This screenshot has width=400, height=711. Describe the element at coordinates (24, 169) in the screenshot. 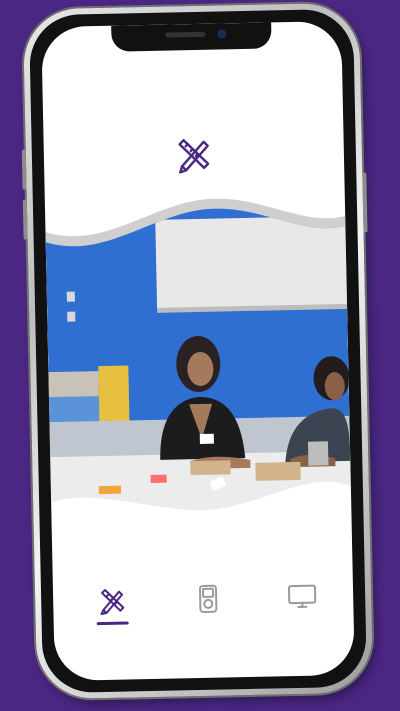

I see `volume-up-button` at that location.